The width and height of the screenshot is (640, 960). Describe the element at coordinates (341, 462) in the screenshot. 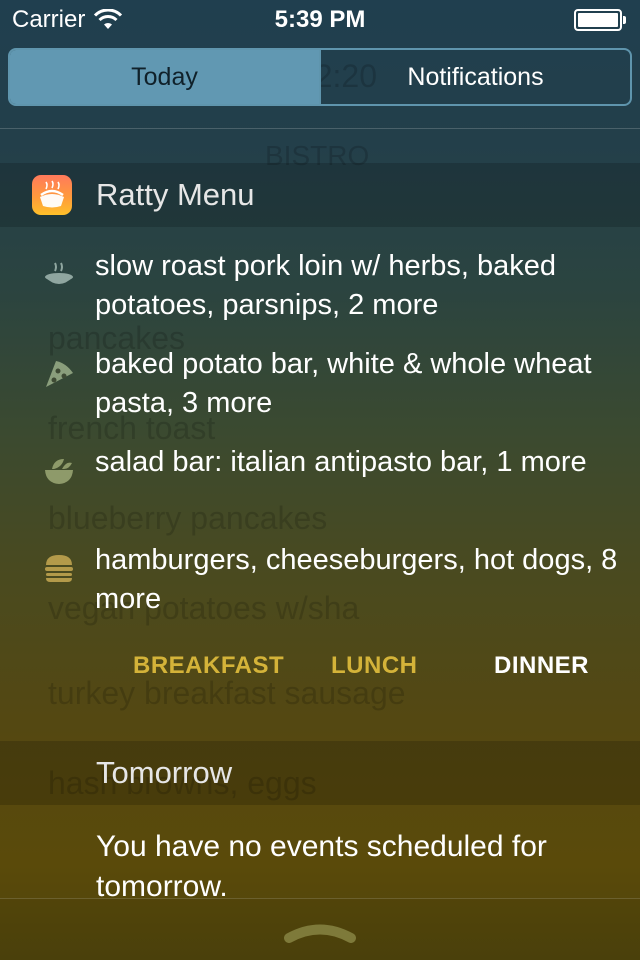

I see `menu-item-text: salad bar: italian antipasto bar, 1 more` at that location.